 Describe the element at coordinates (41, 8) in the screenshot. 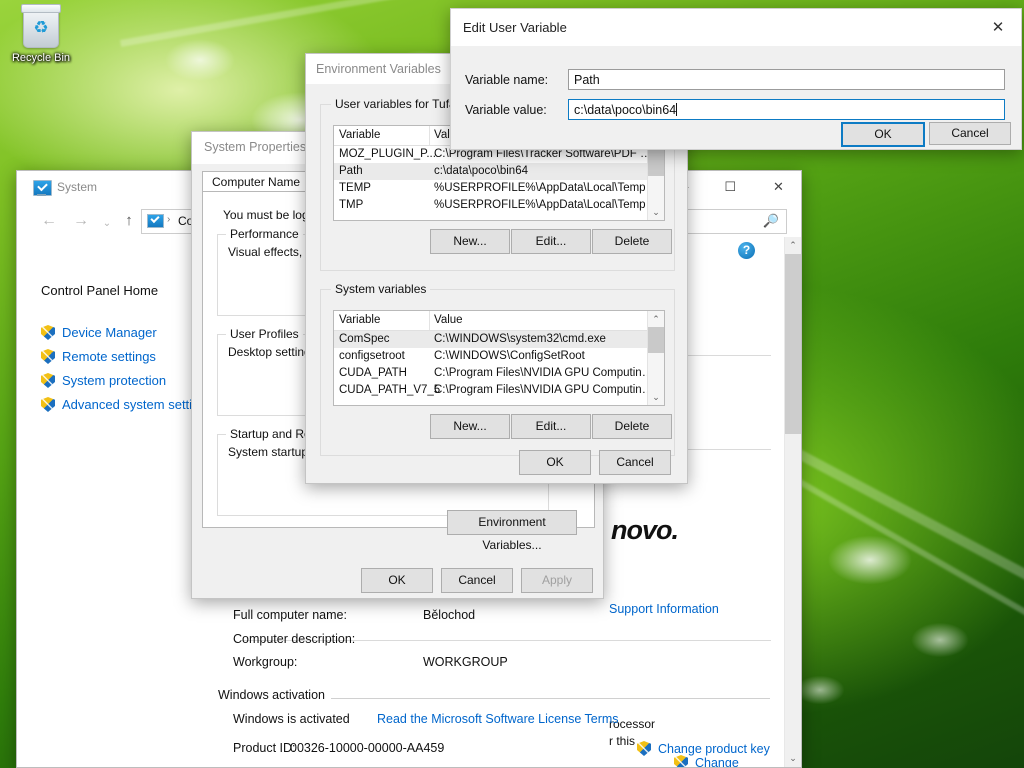

I see `recycle-bin-lid-icon` at that location.